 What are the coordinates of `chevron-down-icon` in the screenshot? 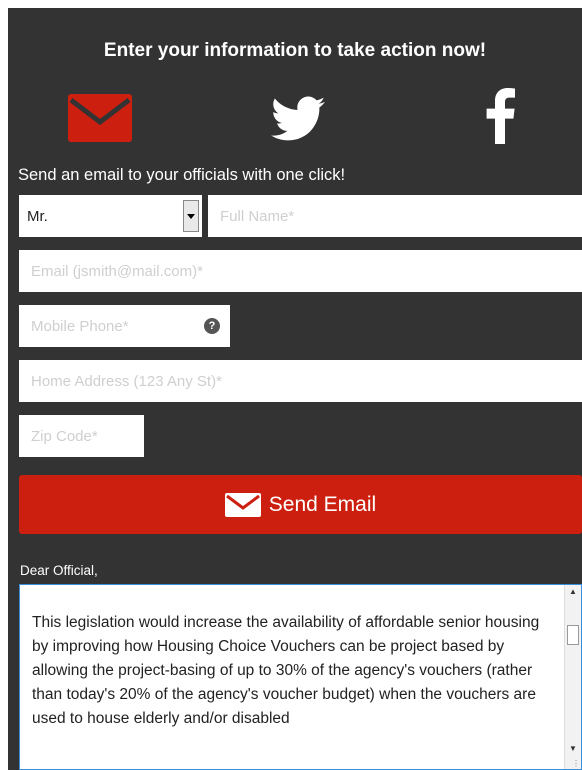 It's located at (191, 216).